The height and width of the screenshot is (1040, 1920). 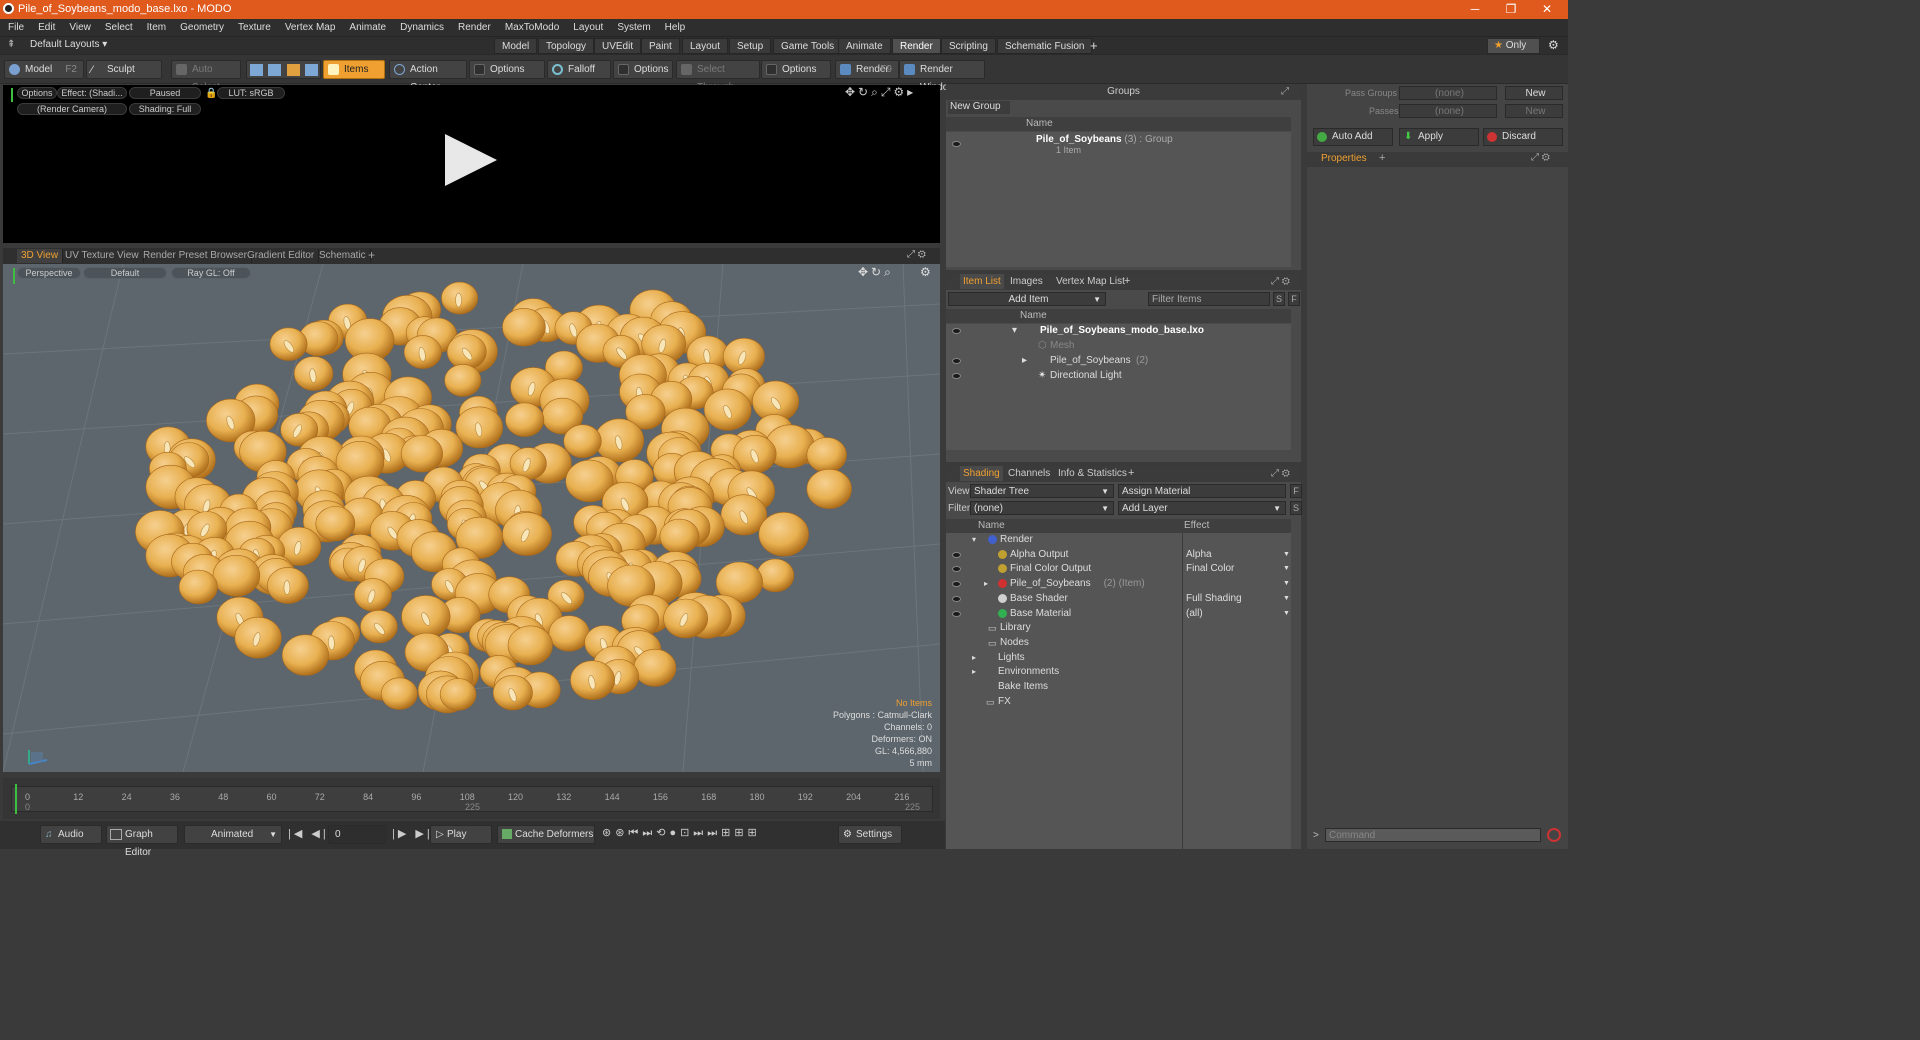 What do you see at coordinates (1118, 346) in the screenshot?
I see `item-row-mesh: ⬡ Mesh` at bounding box center [1118, 346].